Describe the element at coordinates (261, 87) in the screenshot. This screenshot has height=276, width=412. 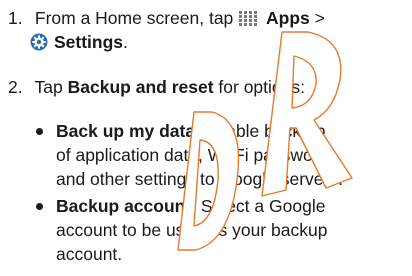
I see `step-suffix: for options:` at that location.